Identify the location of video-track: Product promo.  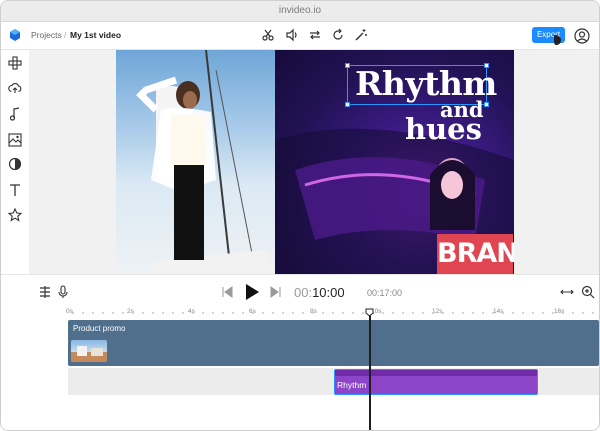
(333, 343).